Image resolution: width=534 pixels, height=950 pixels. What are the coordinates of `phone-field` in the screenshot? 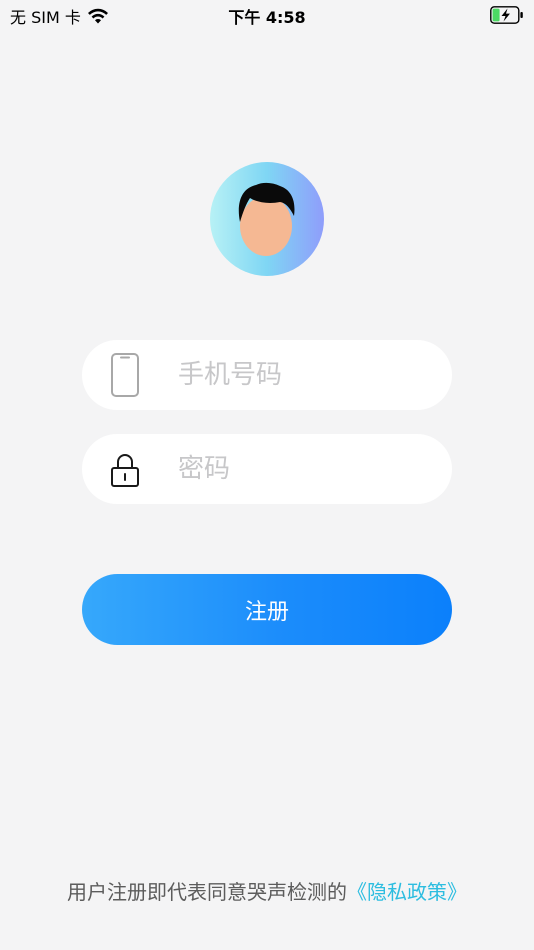 It's located at (267, 375).